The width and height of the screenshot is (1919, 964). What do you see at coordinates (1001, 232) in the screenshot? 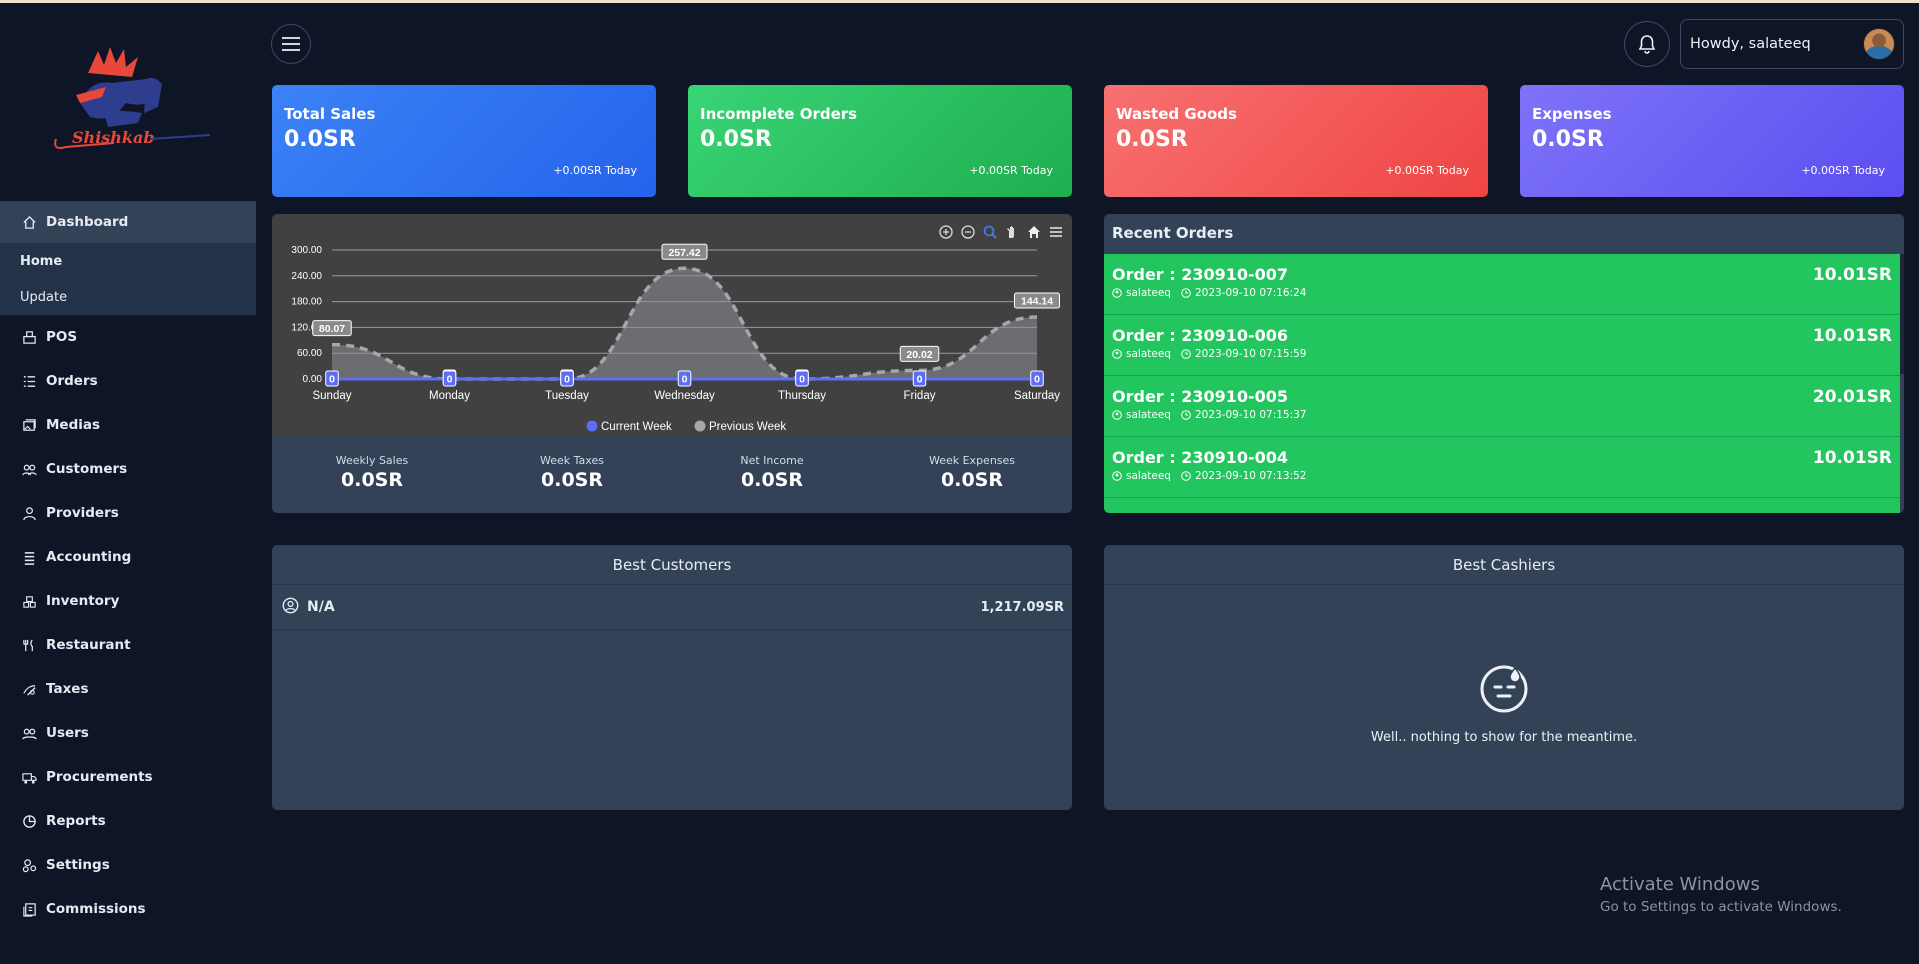
I see `chart-toolbar` at bounding box center [1001, 232].